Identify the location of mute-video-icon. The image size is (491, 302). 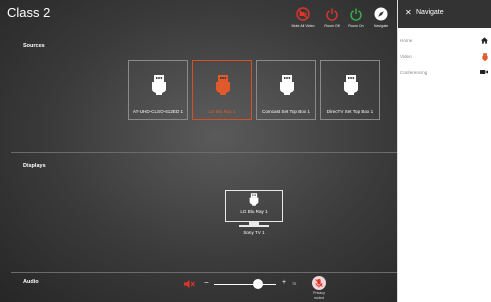
(303, 14).